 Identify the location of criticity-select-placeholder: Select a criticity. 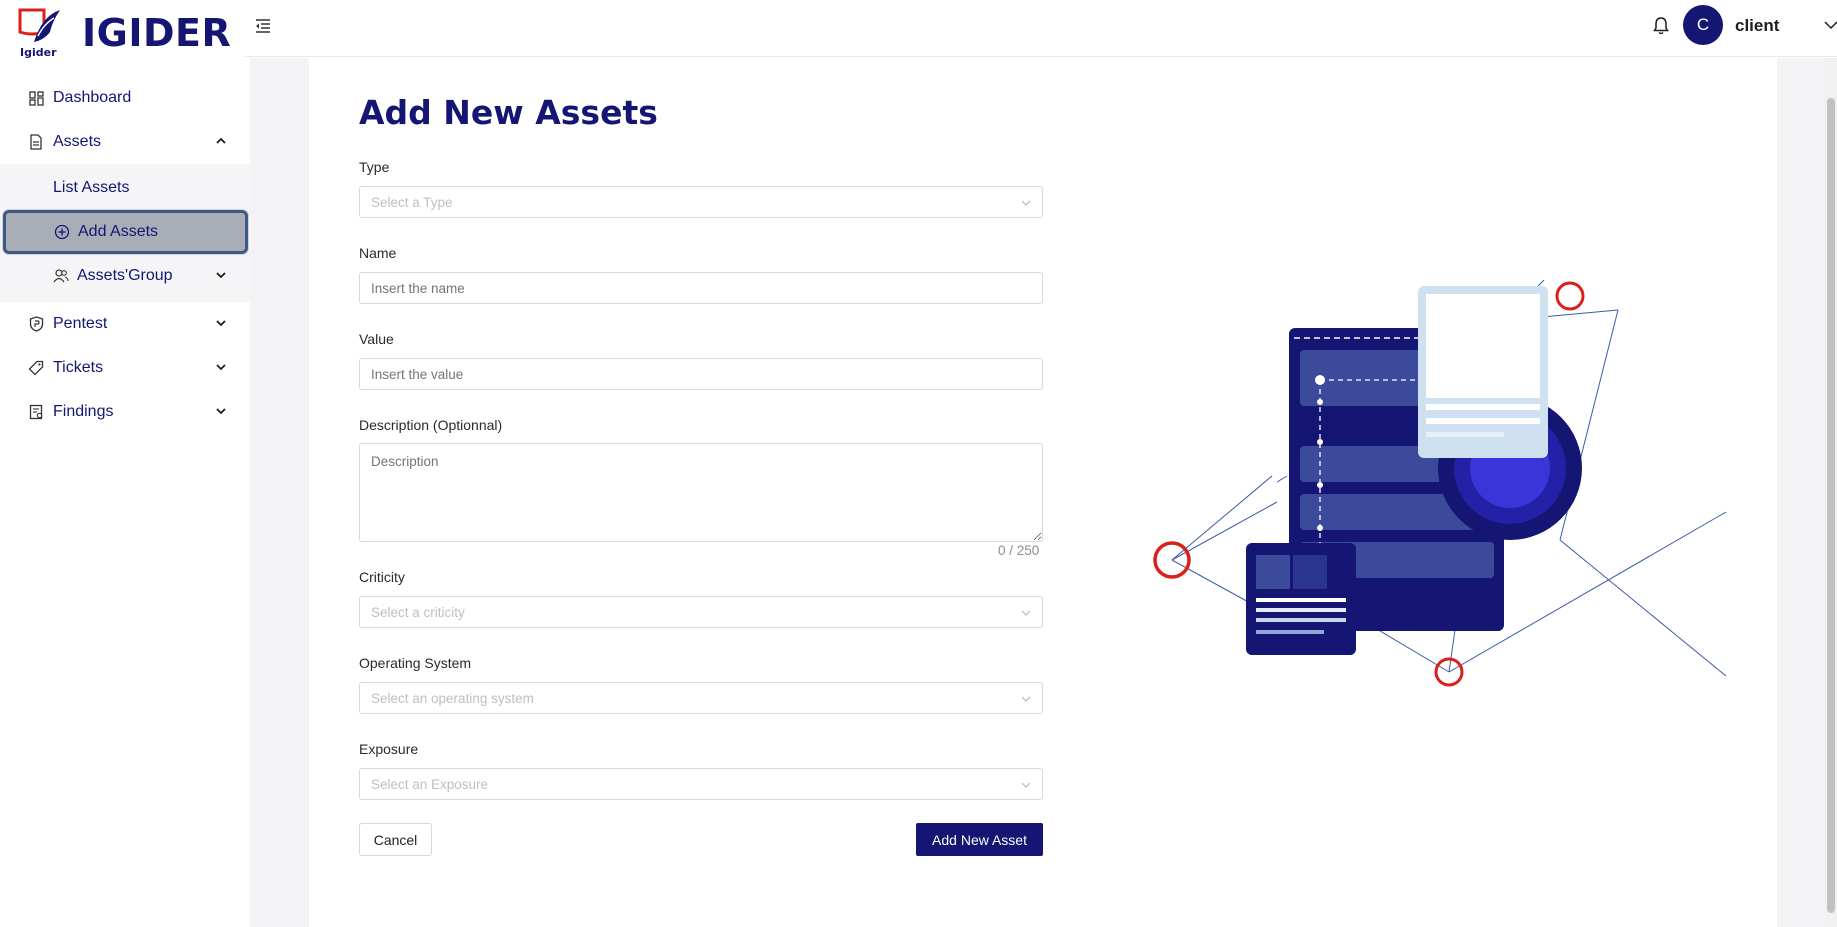
(418, 612).